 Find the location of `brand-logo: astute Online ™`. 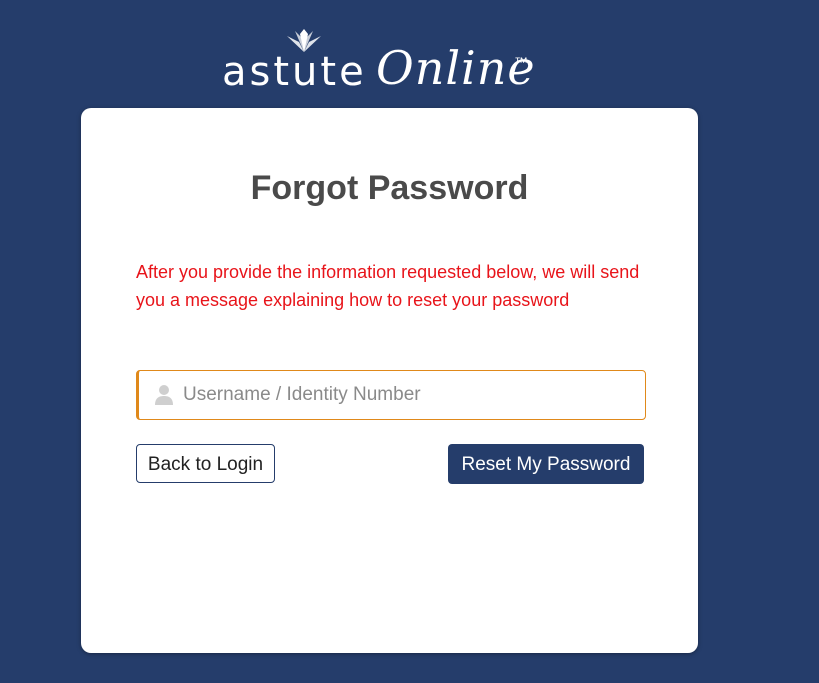

brand-logo: astute Online ™ is located at coordinates (382, 64).